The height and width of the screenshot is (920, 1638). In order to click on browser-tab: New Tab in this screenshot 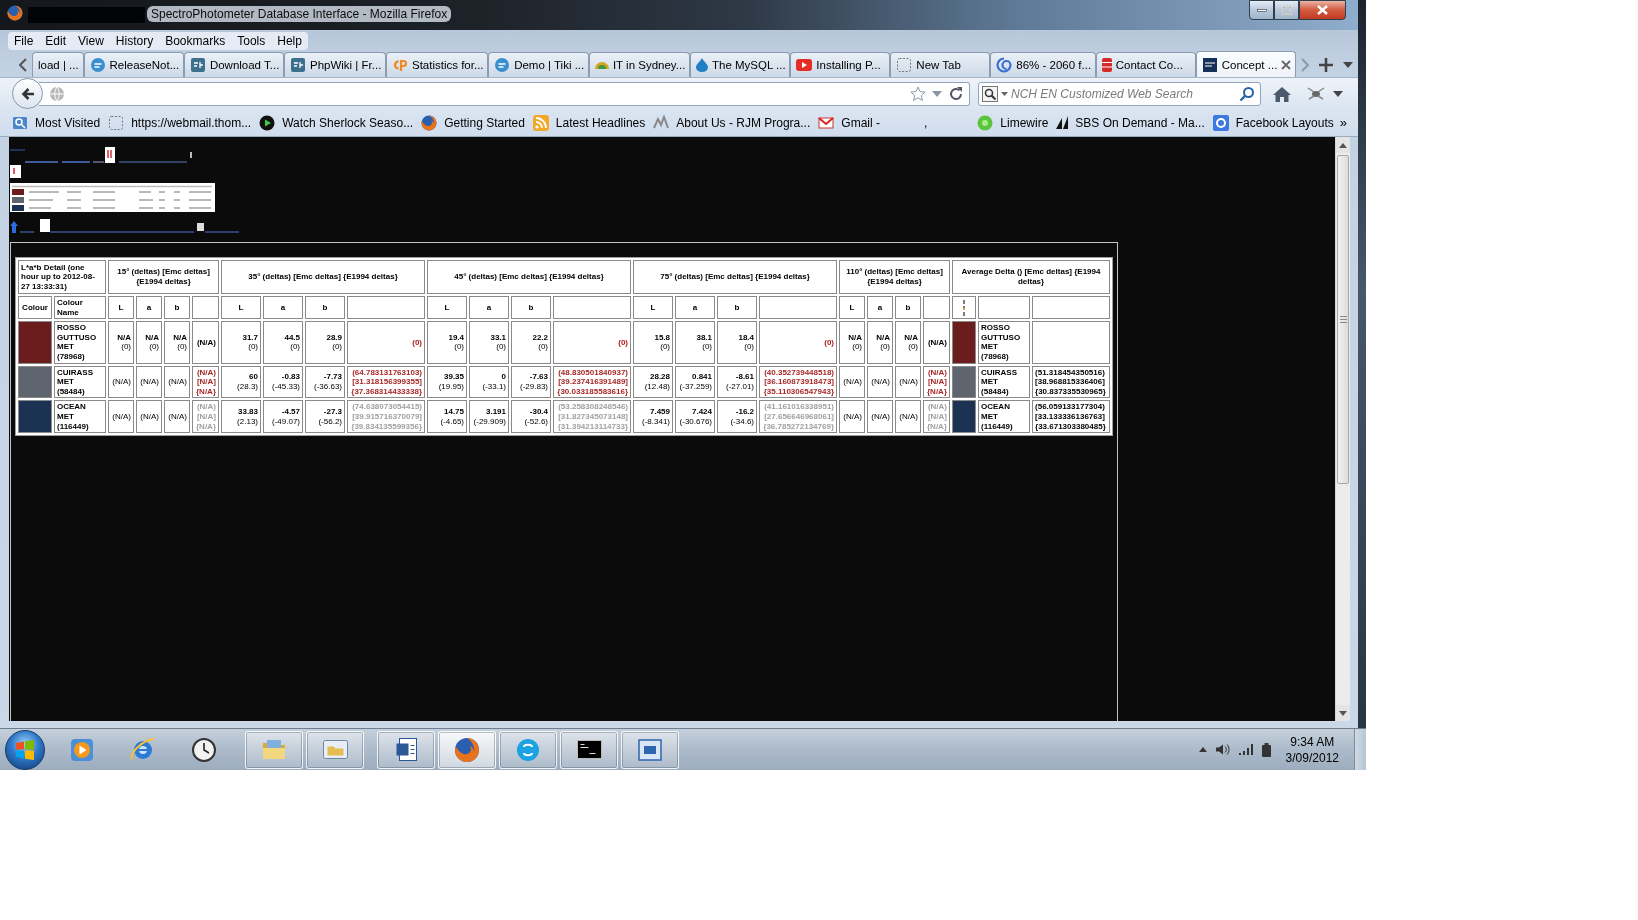, I will do `click(940, 64)`.